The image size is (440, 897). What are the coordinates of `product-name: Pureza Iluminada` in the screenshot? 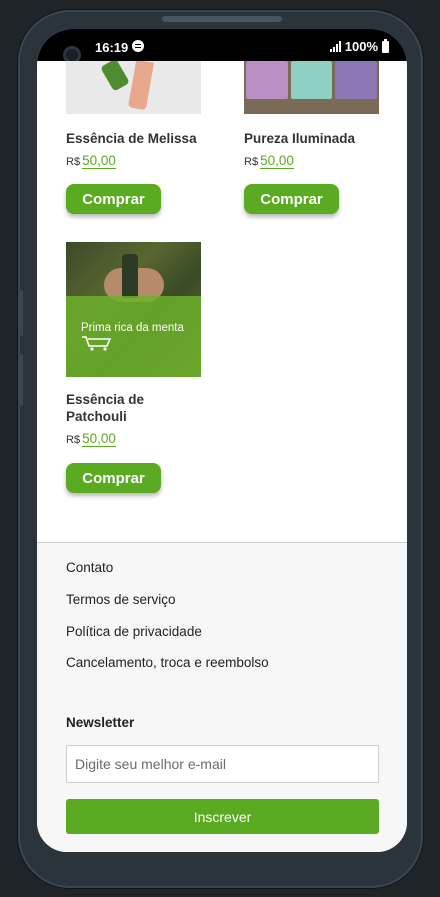 It's located at (319, 138).